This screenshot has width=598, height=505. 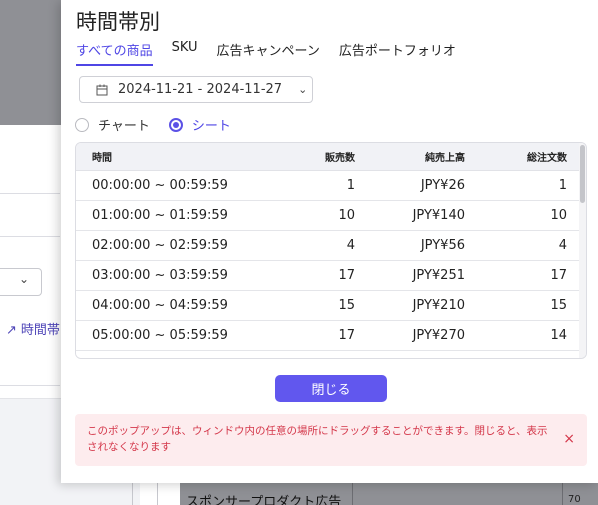 What do you see at coordinates (547, 156) in the screenshot?
I see `header-total-orders: 総注文数` at bounding box center [547, 156].